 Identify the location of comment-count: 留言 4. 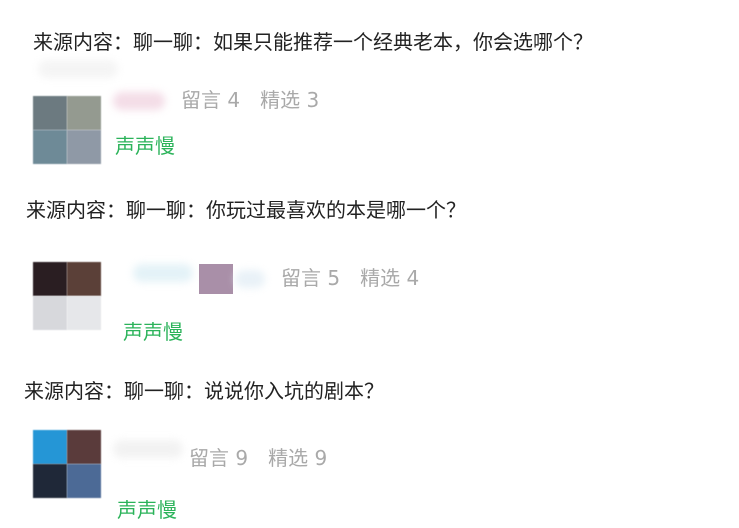
(211, 100).